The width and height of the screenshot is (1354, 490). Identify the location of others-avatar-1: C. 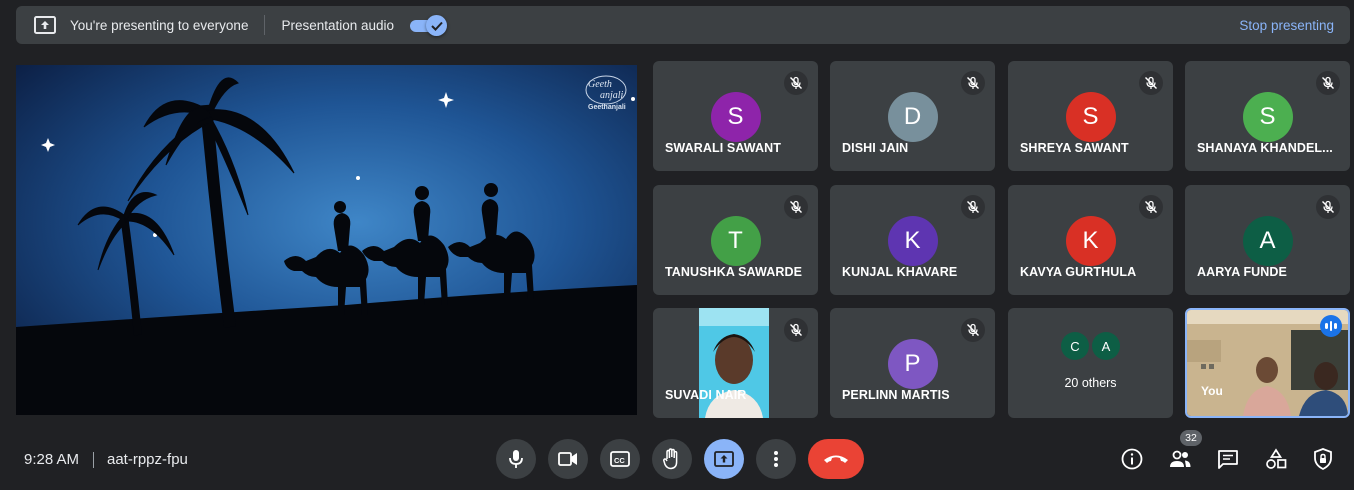
(1075, 346).